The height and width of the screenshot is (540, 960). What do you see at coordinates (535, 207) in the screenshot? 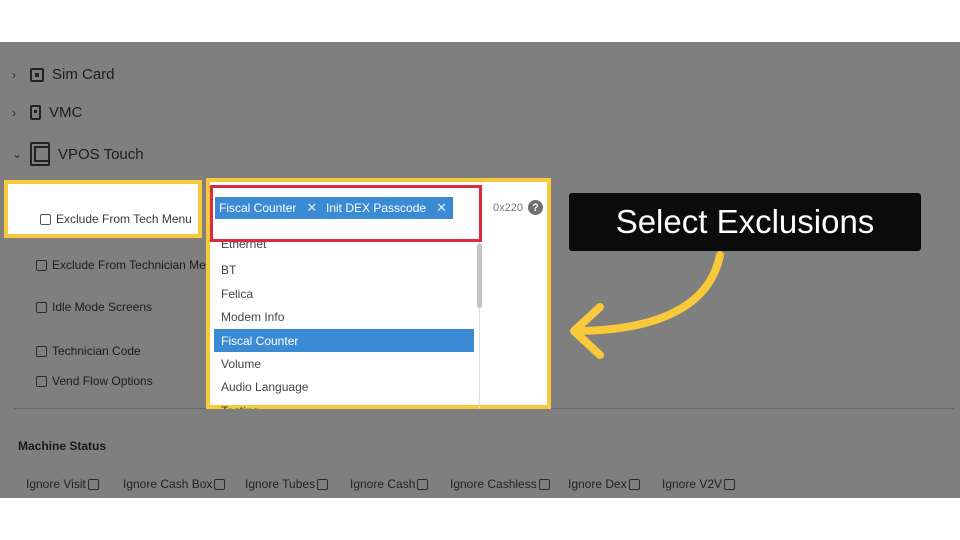
I see `help-circle-icon: ?` at bounding box center [535, 207].